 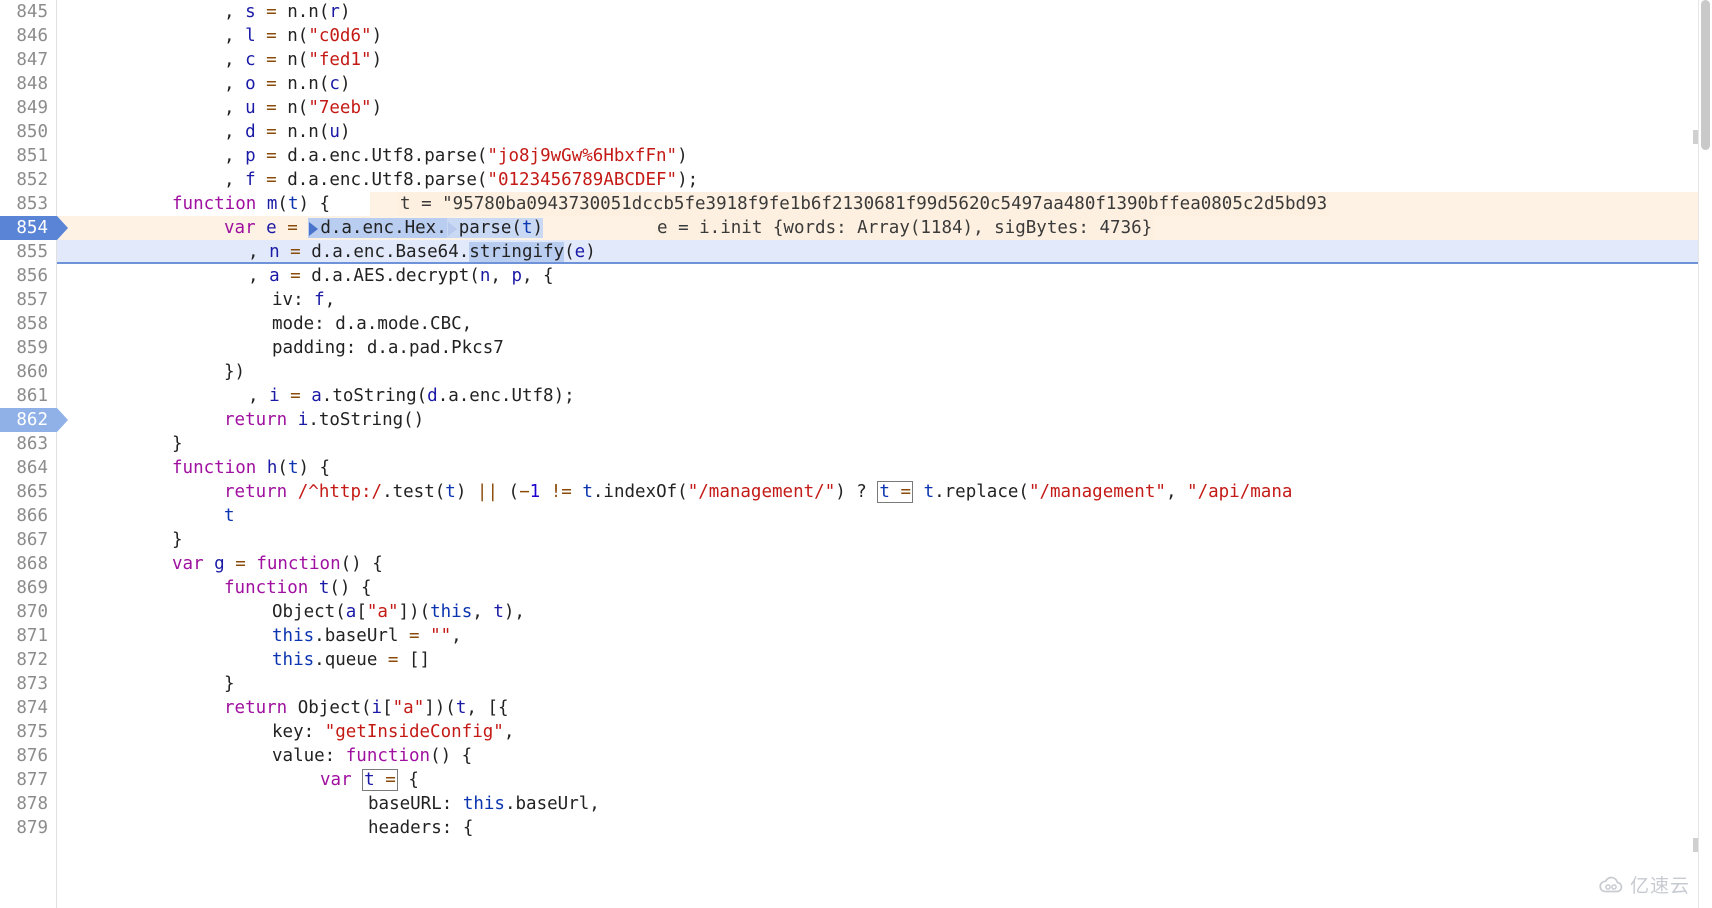 I want to click on token-box-var-t: t =, so click(x=380, y=780).